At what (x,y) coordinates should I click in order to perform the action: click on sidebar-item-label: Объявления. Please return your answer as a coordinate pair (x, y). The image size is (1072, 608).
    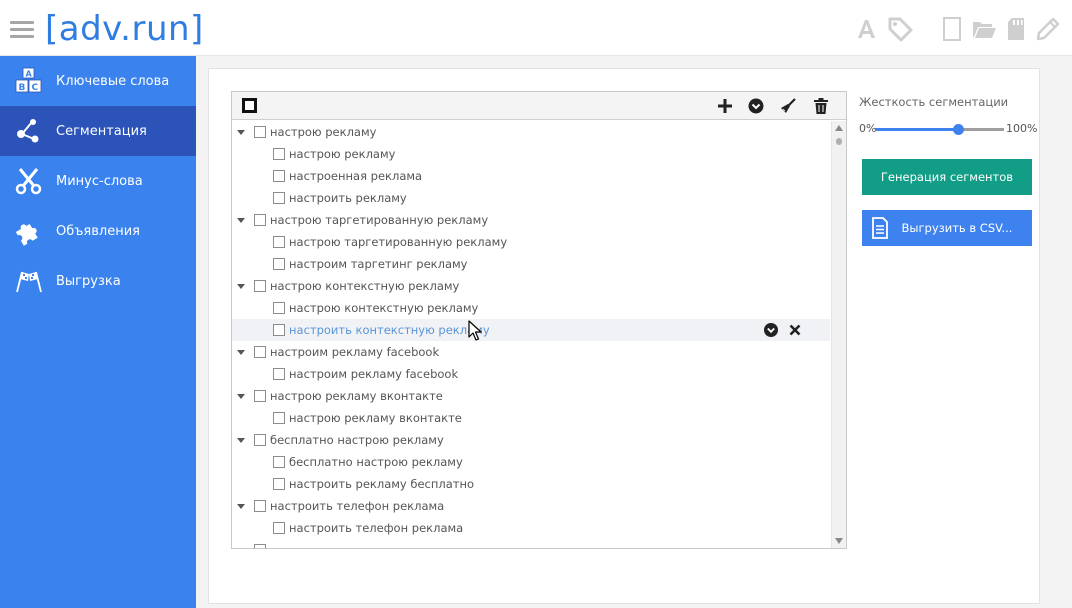
    Looking at the image, I should click on (98, 231).